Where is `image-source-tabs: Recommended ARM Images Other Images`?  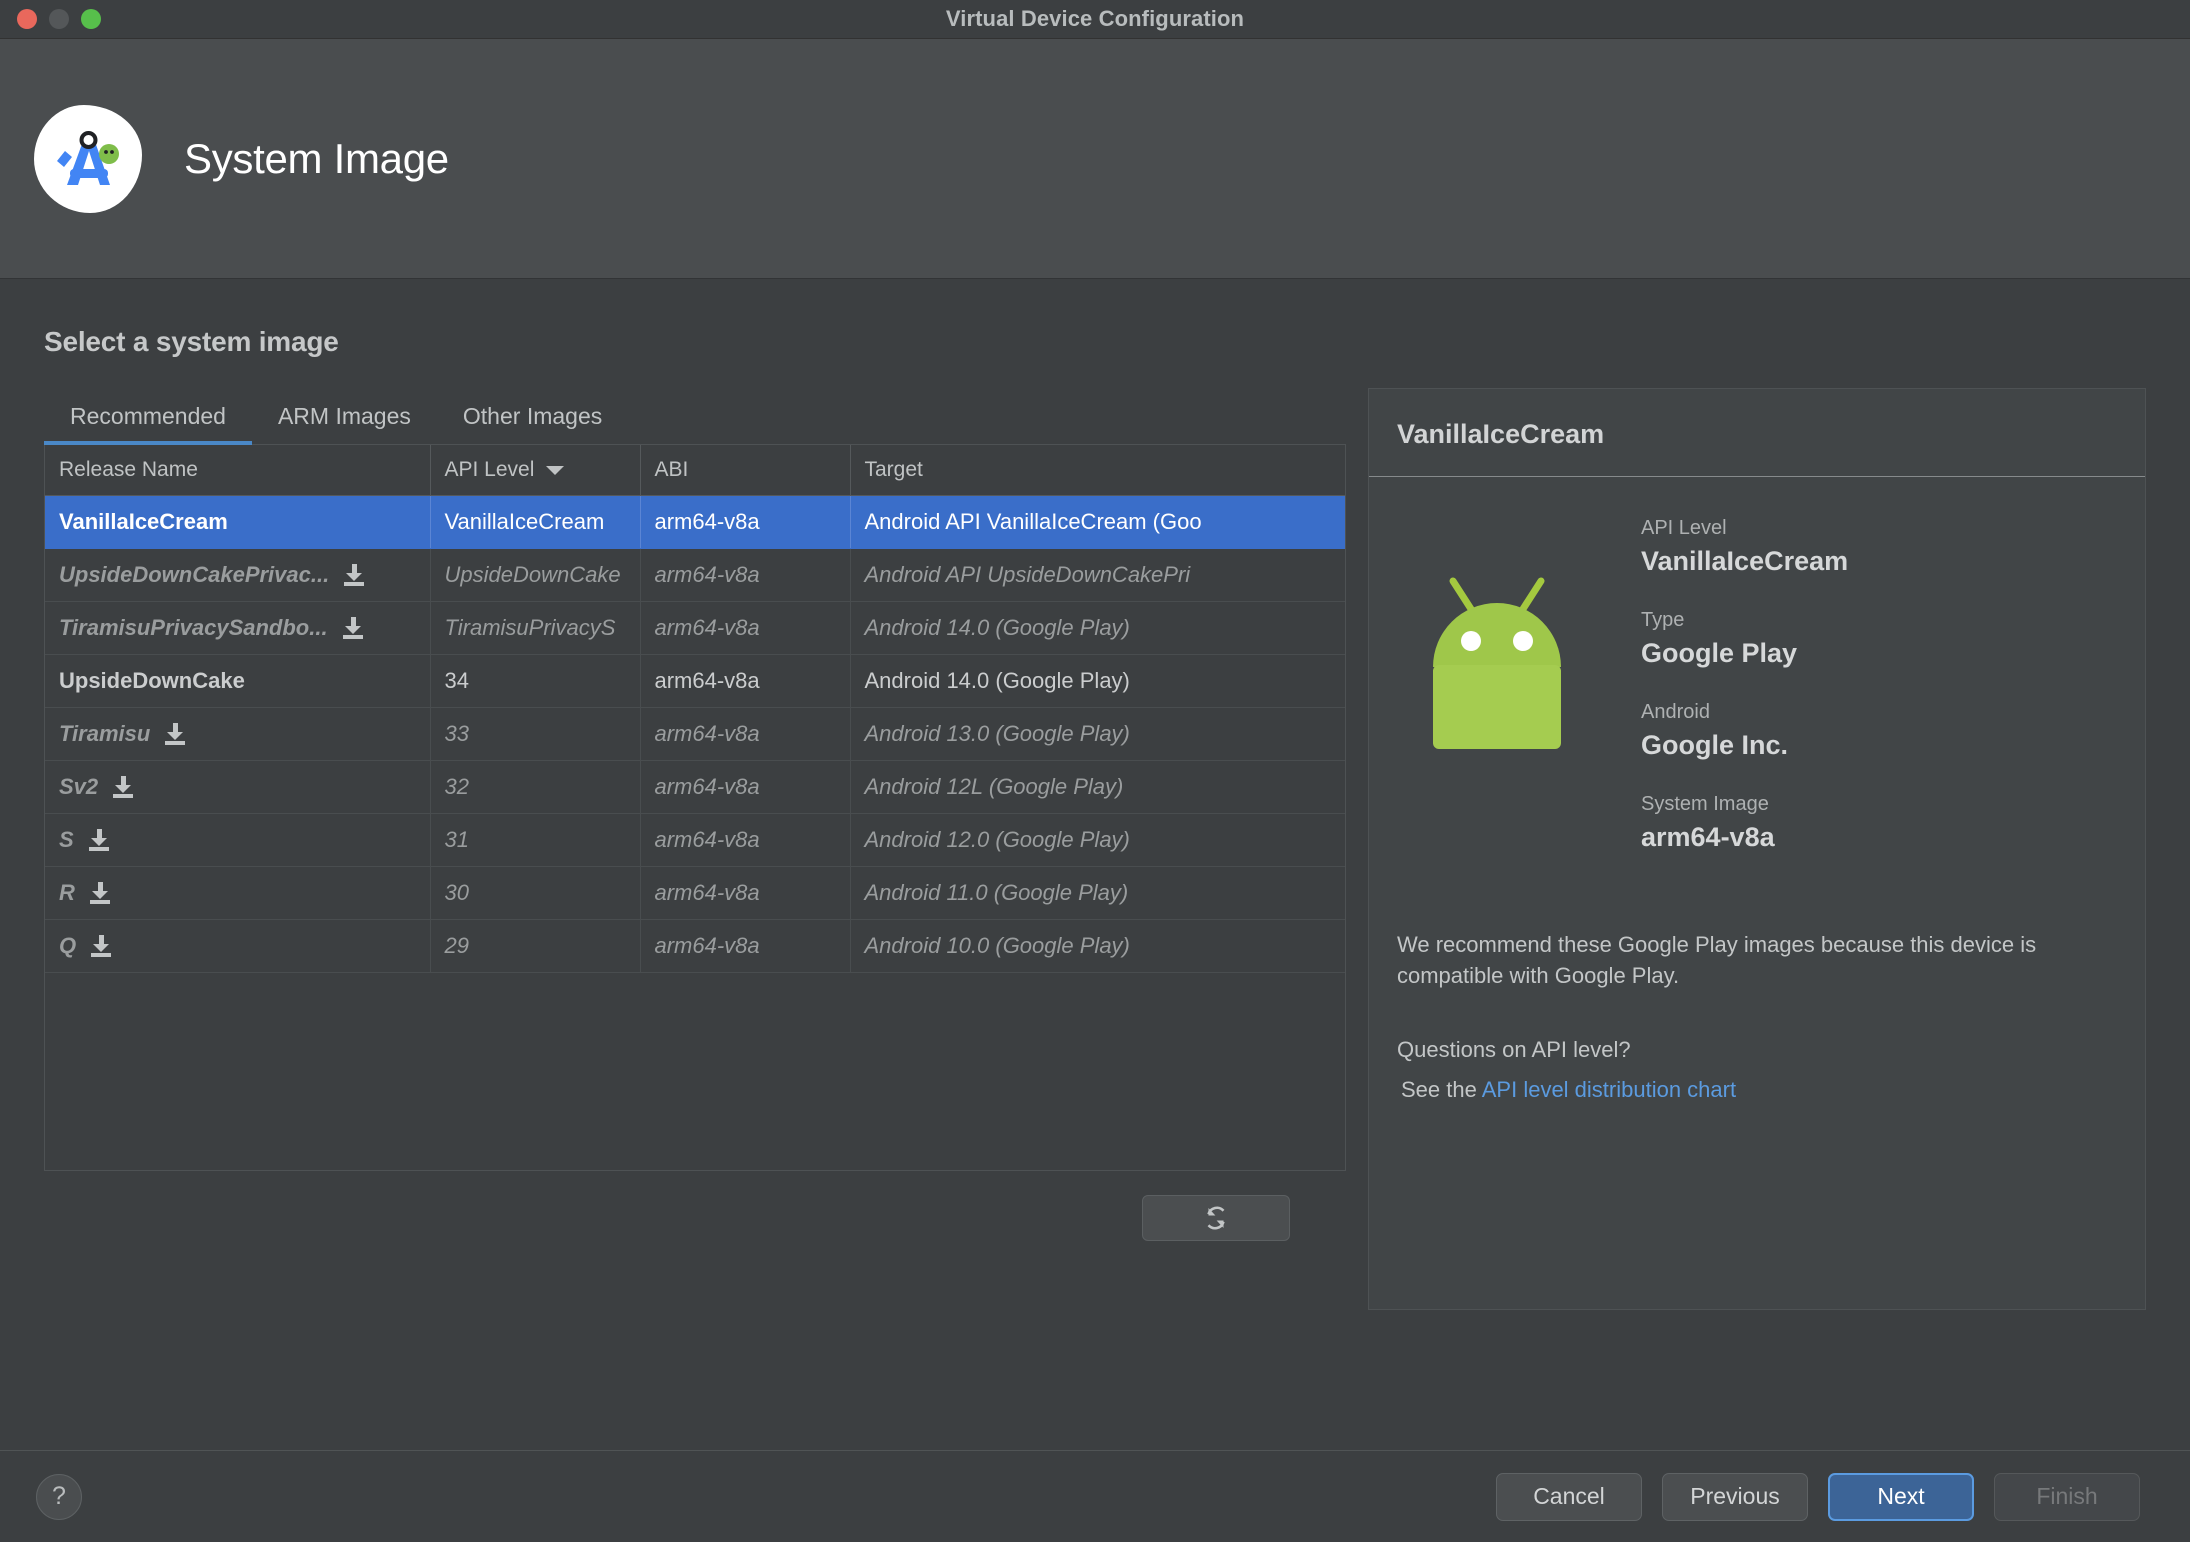 image-source-tabs: Recommended ARM Images Other Images is located at coordinates (695, 417).